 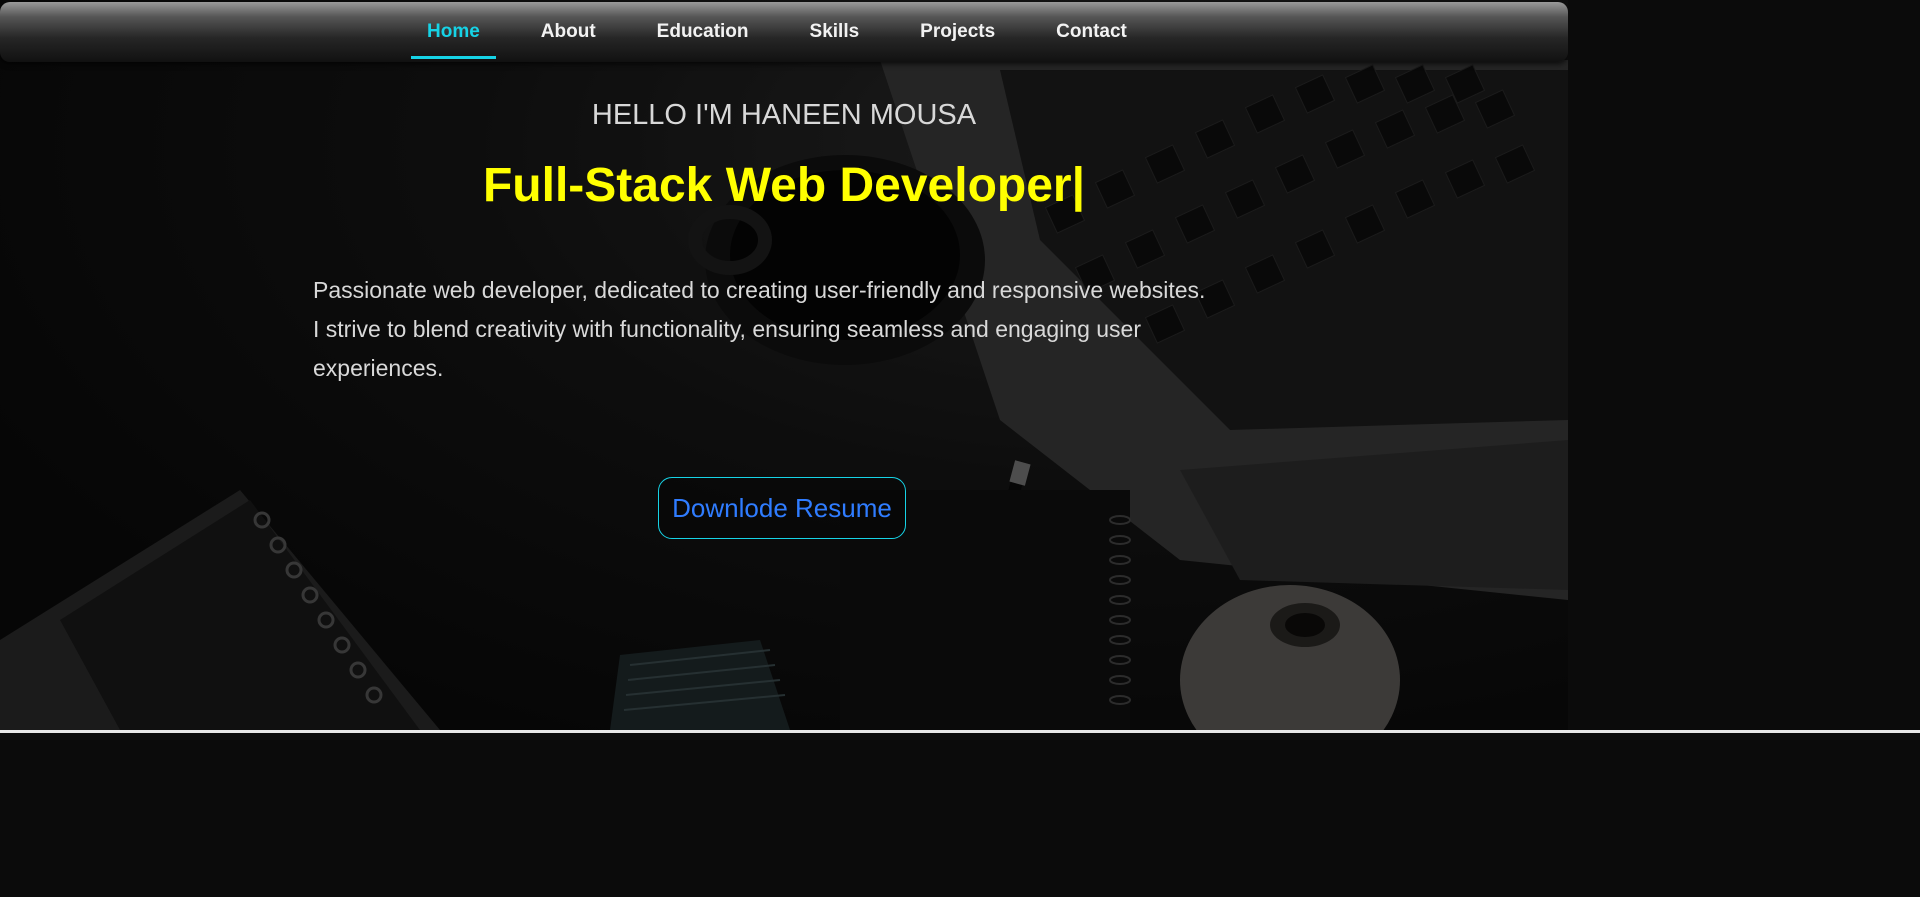 I want to click on nav-item-contact: Contact, so click(x=1091, y=32).